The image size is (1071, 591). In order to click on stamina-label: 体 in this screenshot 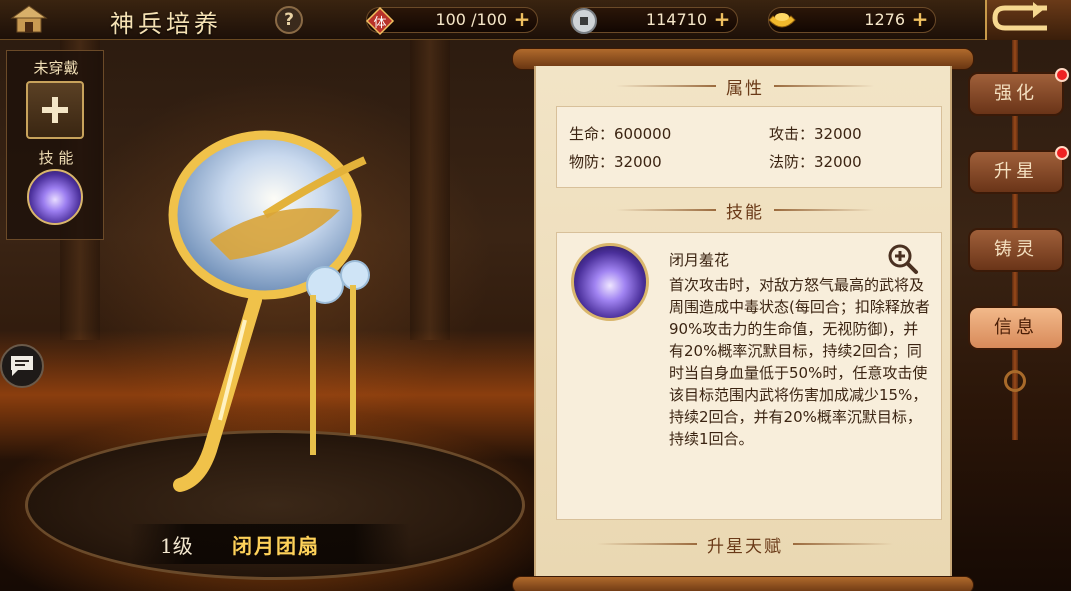, I will do `click(380, 23)`.